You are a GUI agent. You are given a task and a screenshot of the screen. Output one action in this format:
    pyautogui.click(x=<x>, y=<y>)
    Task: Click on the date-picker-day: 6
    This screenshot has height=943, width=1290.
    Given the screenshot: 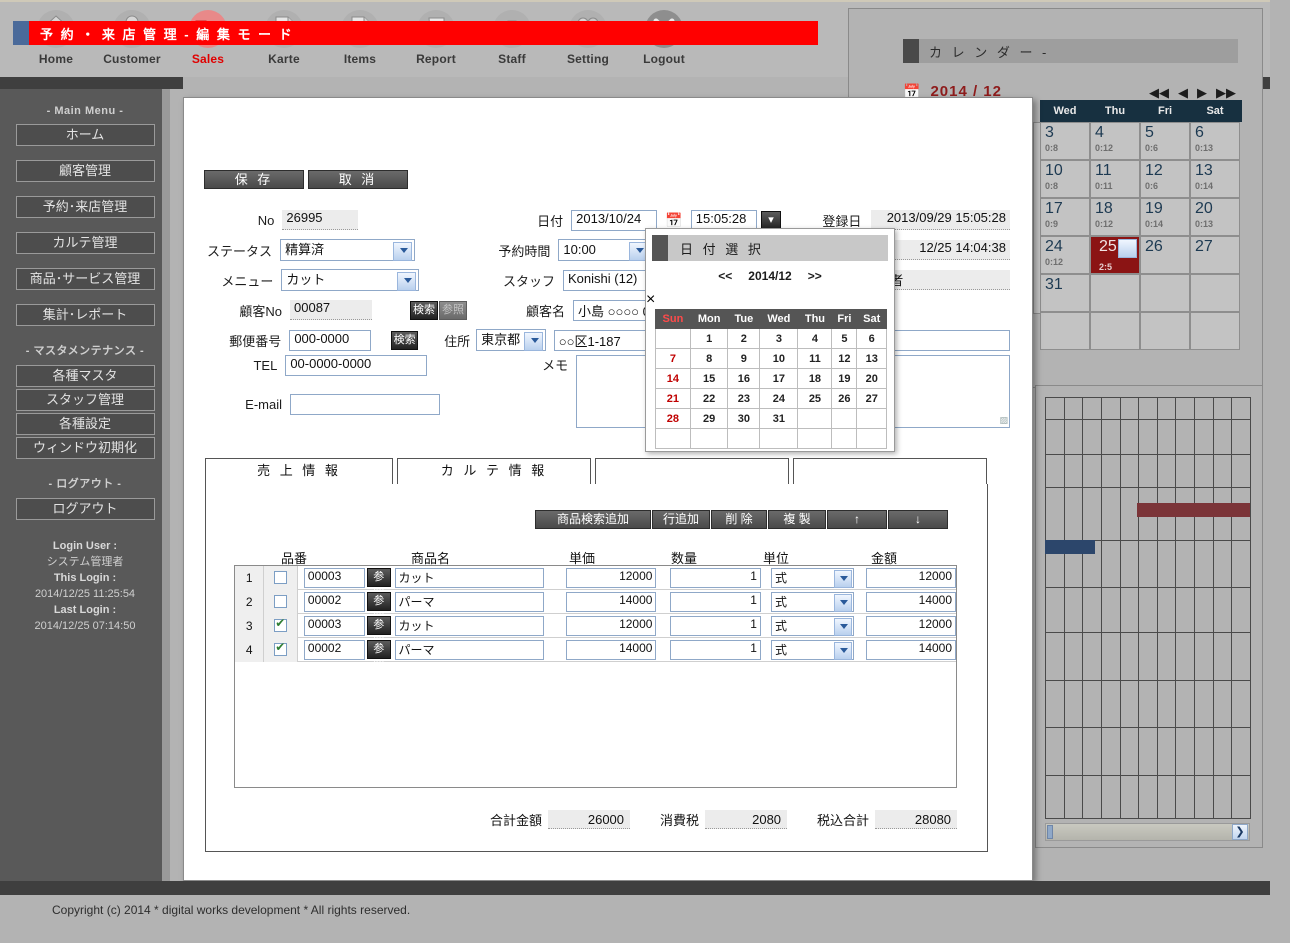 What is the action you would take?
    pyautogui.click(x=871, y=338)
    